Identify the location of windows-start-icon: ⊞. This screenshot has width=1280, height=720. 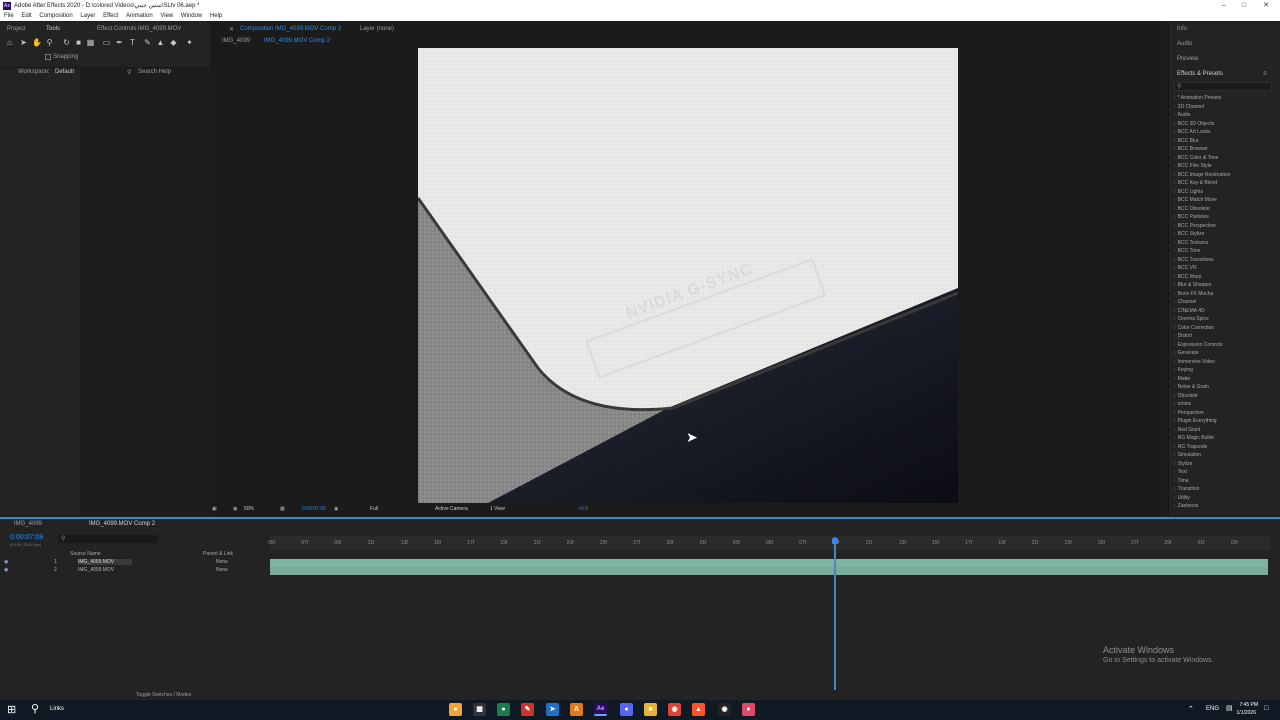
(11, 709).